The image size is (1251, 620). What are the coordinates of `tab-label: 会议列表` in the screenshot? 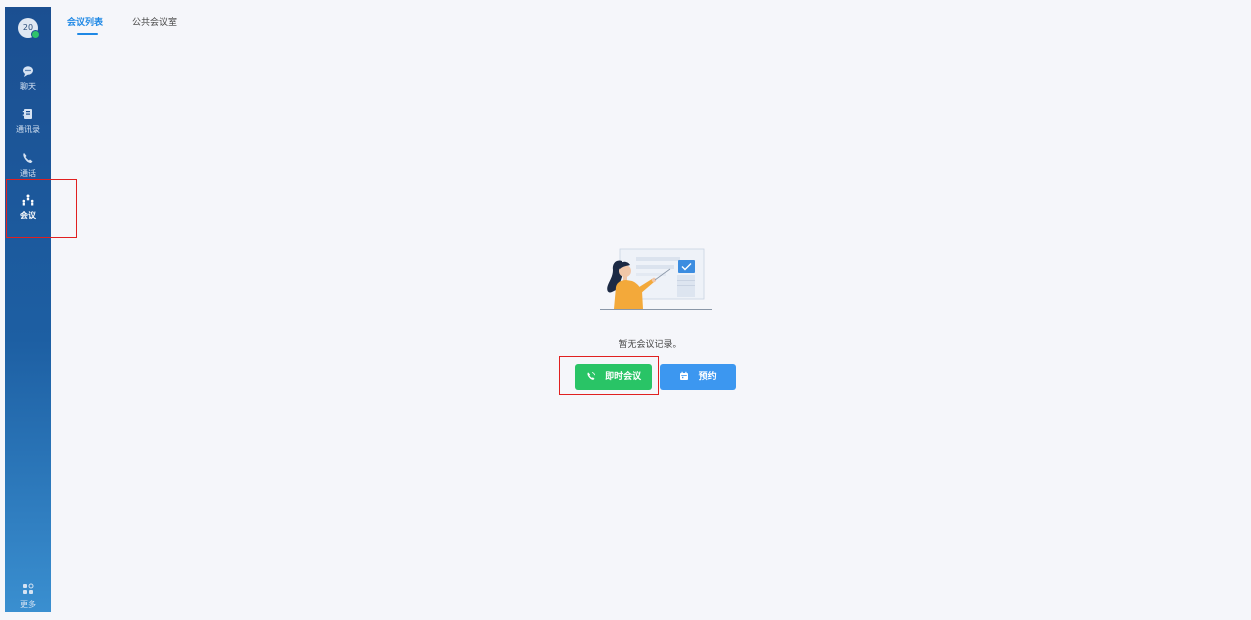 It's located at (85, 23).